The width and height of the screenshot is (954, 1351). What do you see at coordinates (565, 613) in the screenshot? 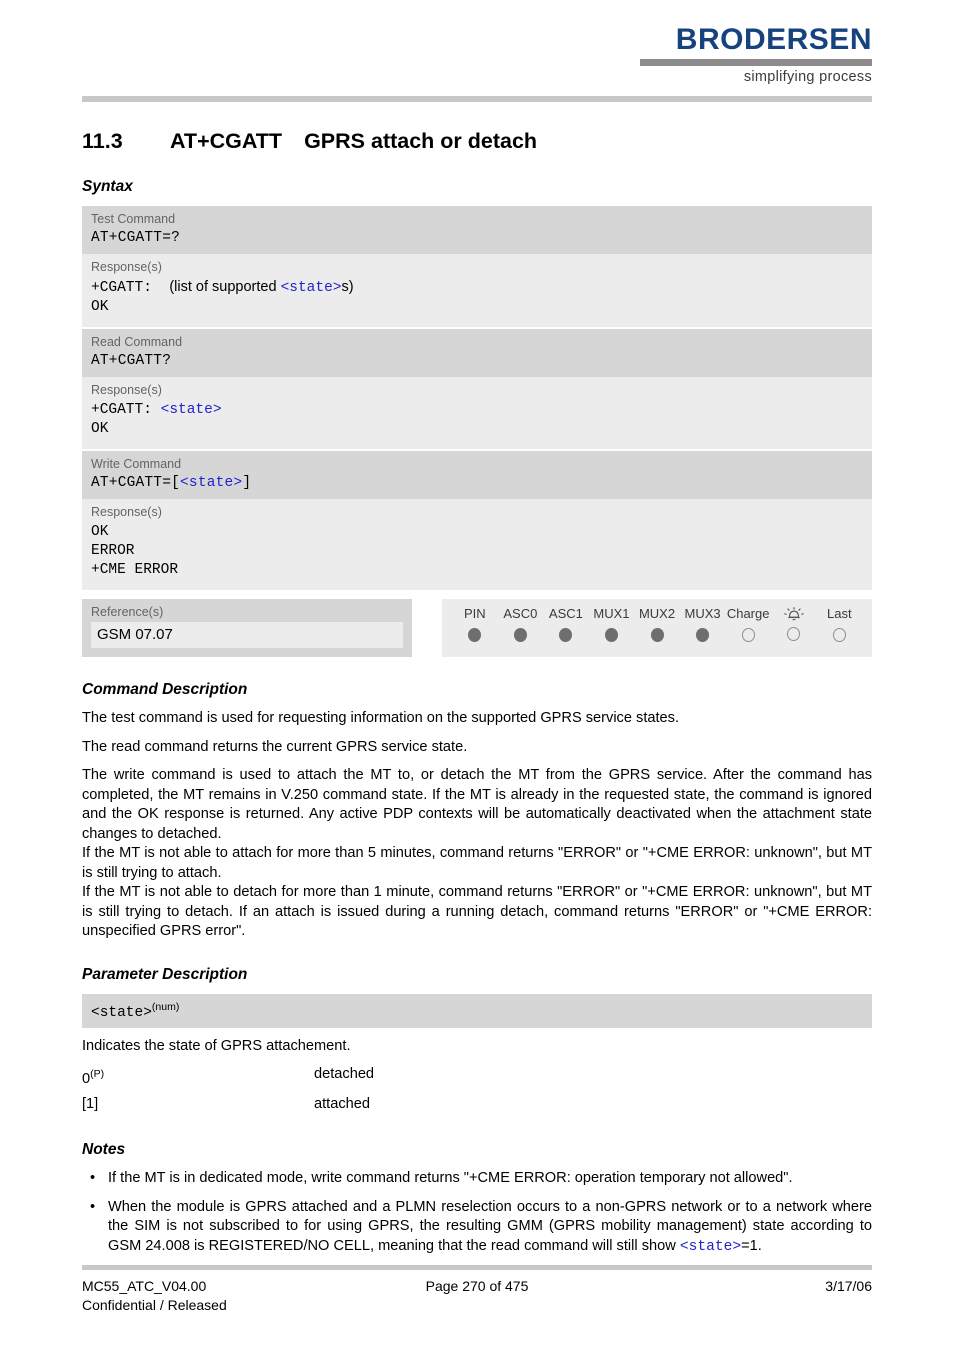
I see `capability-header: ASC1` at bounding box center [565, 613].